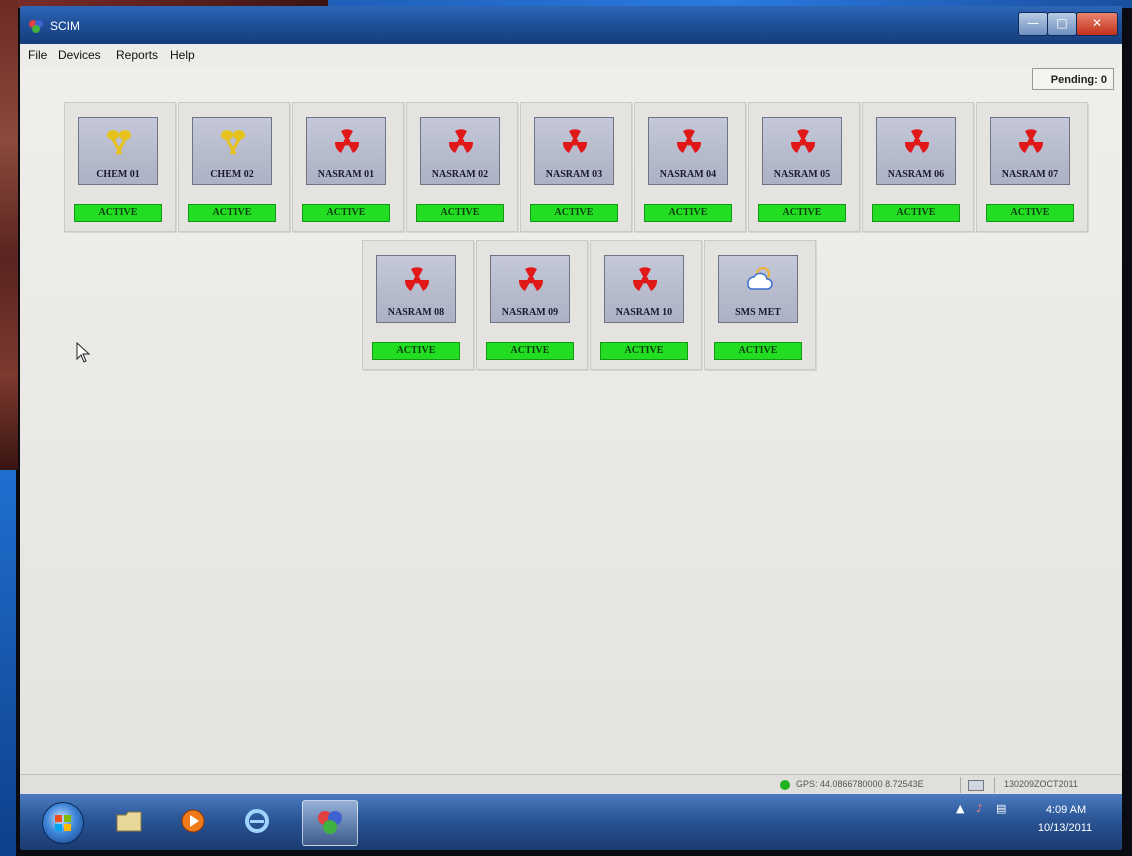  I want to click on device-tile: NASRAM 07 ACTIVE, so click(1032, 167).